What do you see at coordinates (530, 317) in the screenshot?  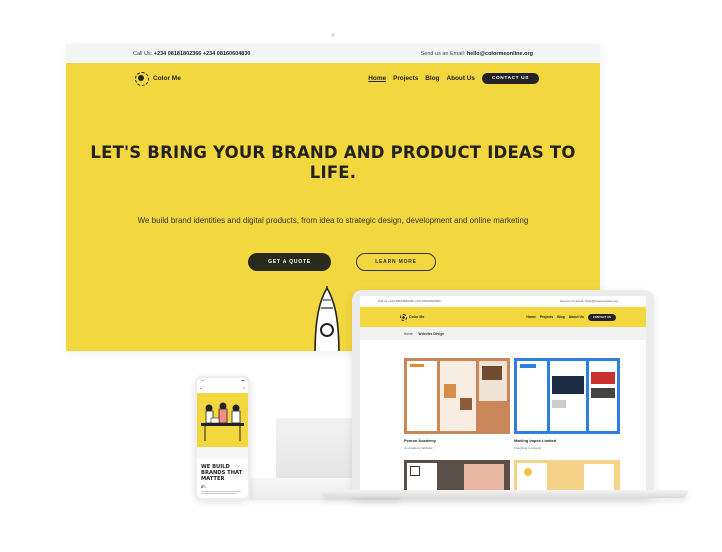 I see `laptop-nav-home: Home` at bounding box center [530, 317].